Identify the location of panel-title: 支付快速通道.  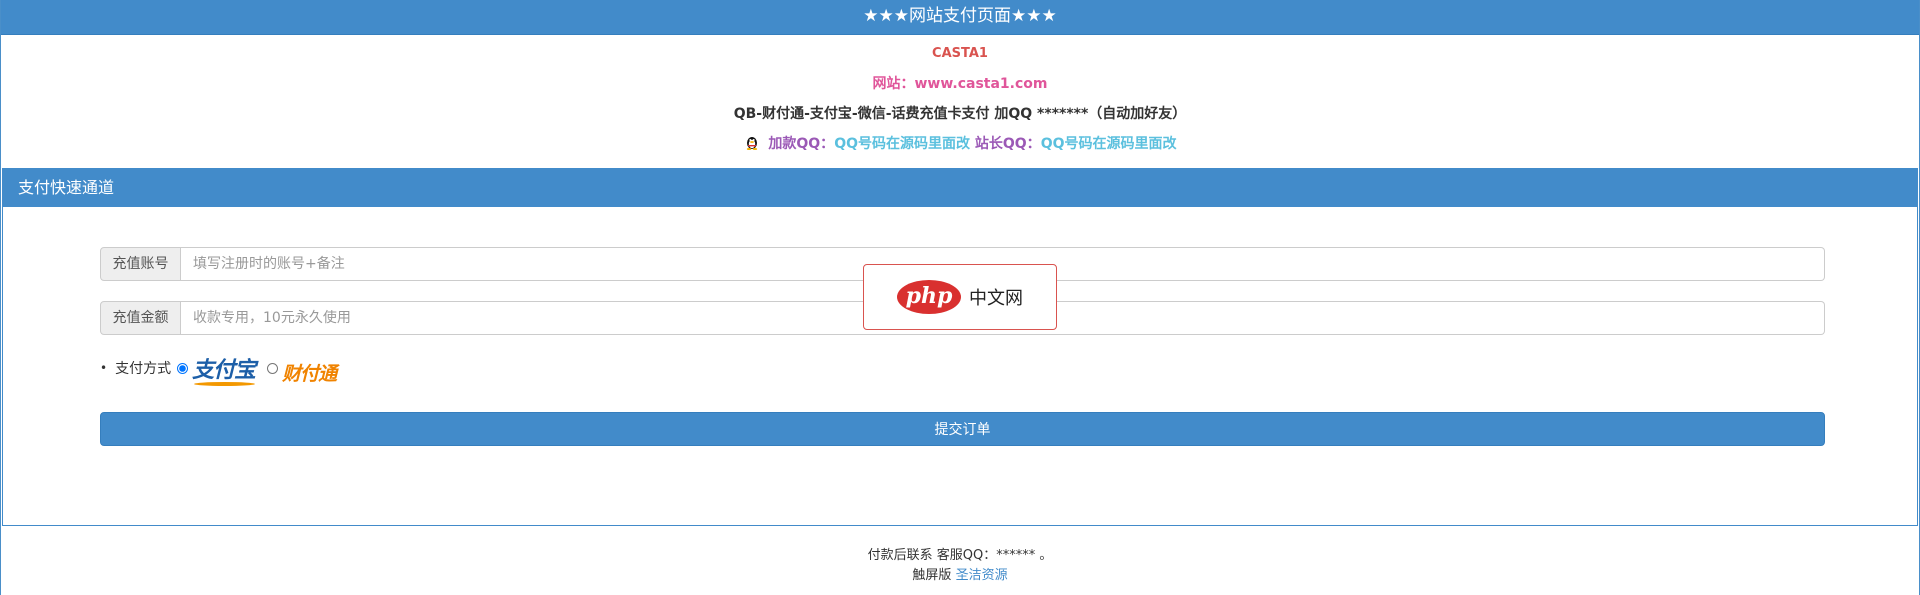
(960, 188).